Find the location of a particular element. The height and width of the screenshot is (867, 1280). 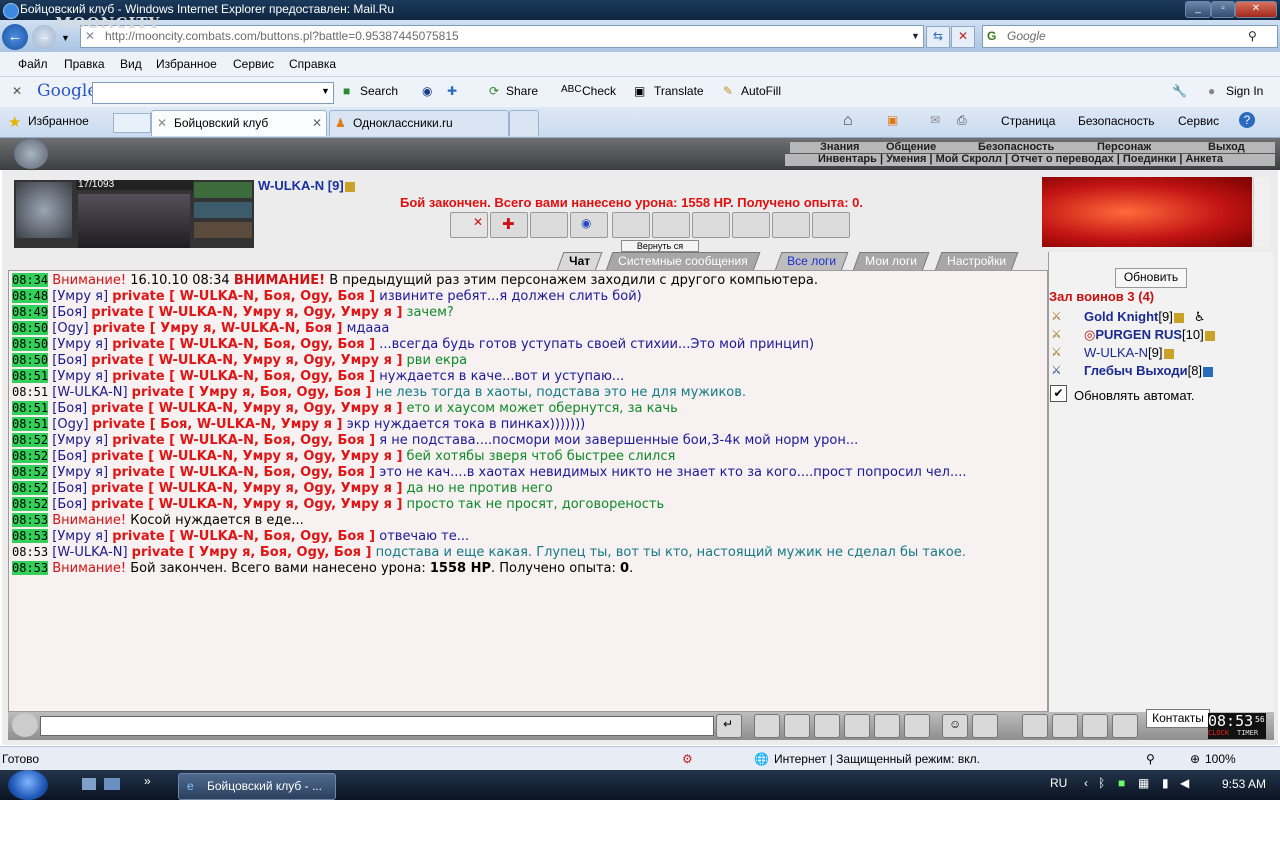

helmet-slot-icon is located at coordinates (44, 210).